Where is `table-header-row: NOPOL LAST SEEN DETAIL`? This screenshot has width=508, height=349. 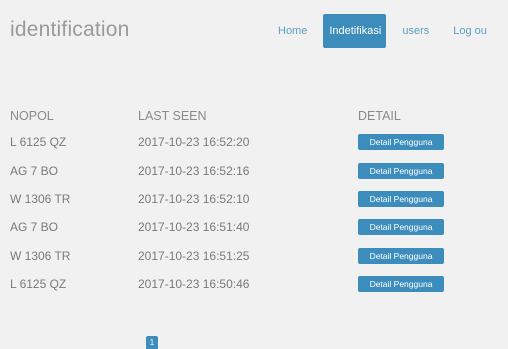
table-header-row: NOPOL LAST SEEN DETAIL is located at coordinates (259, 116).